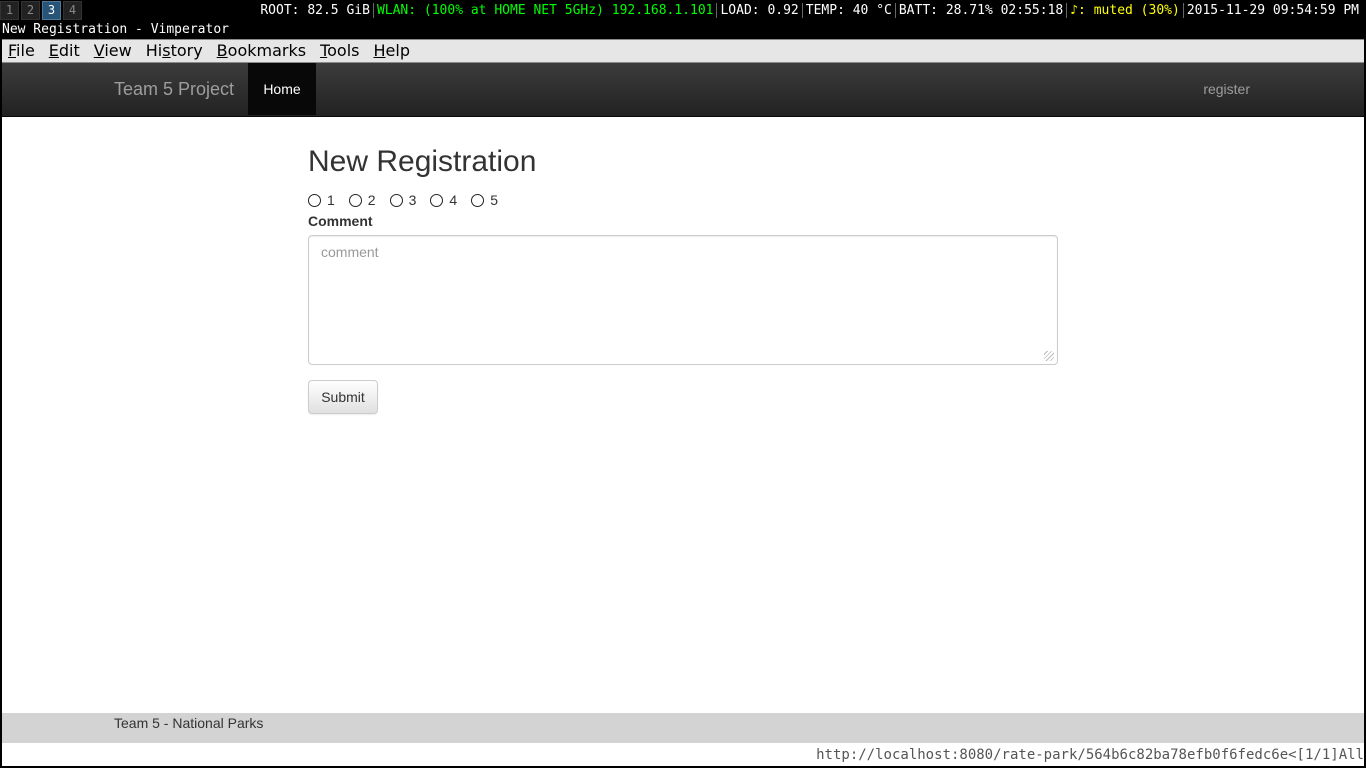 This screenshot has width=1366, height=768. Describe the element at coordinates (282, 89) in the screenshot. I see `nav-home-link: Home` at that location.